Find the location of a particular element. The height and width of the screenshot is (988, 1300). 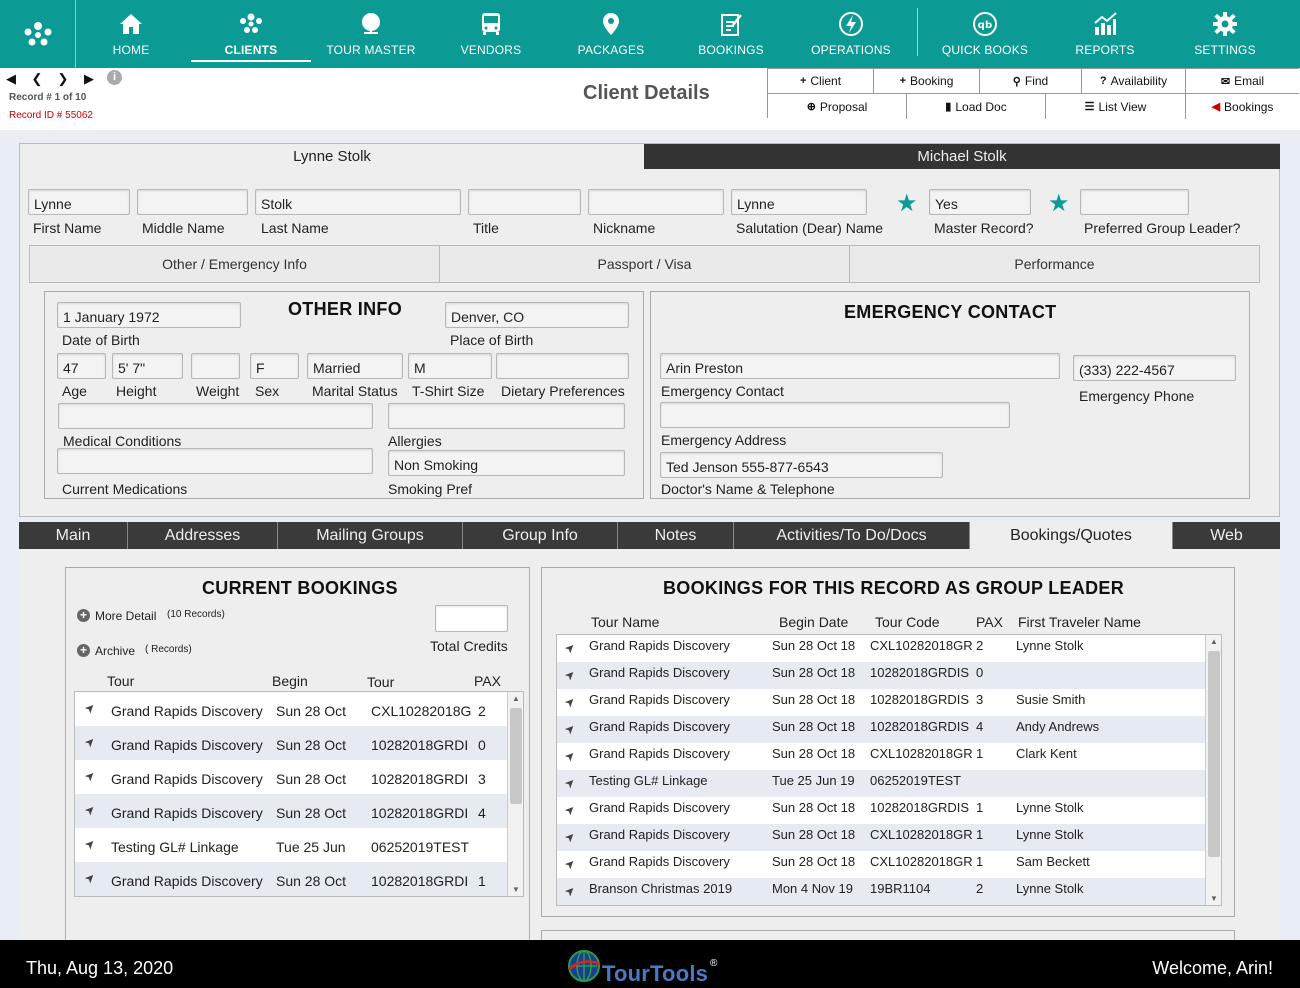

height-field: 5' 7" is located at coordinates (147, 366).